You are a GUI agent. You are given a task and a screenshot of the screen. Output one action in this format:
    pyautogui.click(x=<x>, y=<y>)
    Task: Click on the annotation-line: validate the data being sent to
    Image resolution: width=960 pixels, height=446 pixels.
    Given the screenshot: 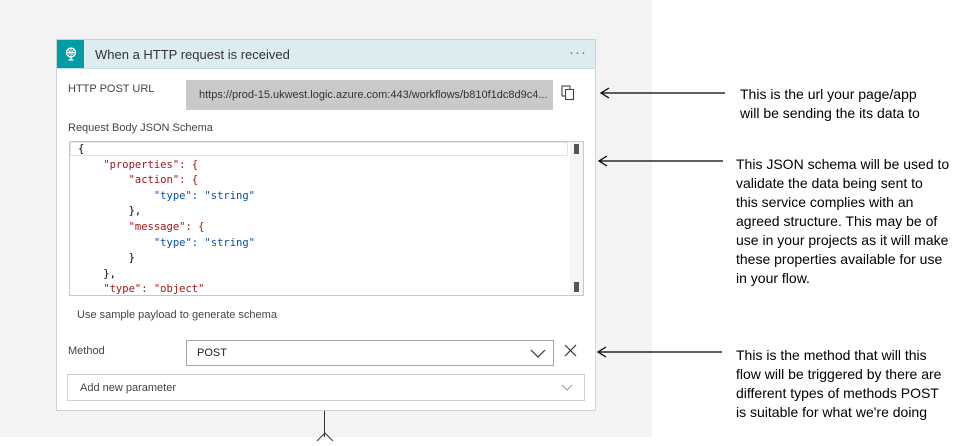 What is the action you would take?
    pyautogui.click(x=829, y=183)
    